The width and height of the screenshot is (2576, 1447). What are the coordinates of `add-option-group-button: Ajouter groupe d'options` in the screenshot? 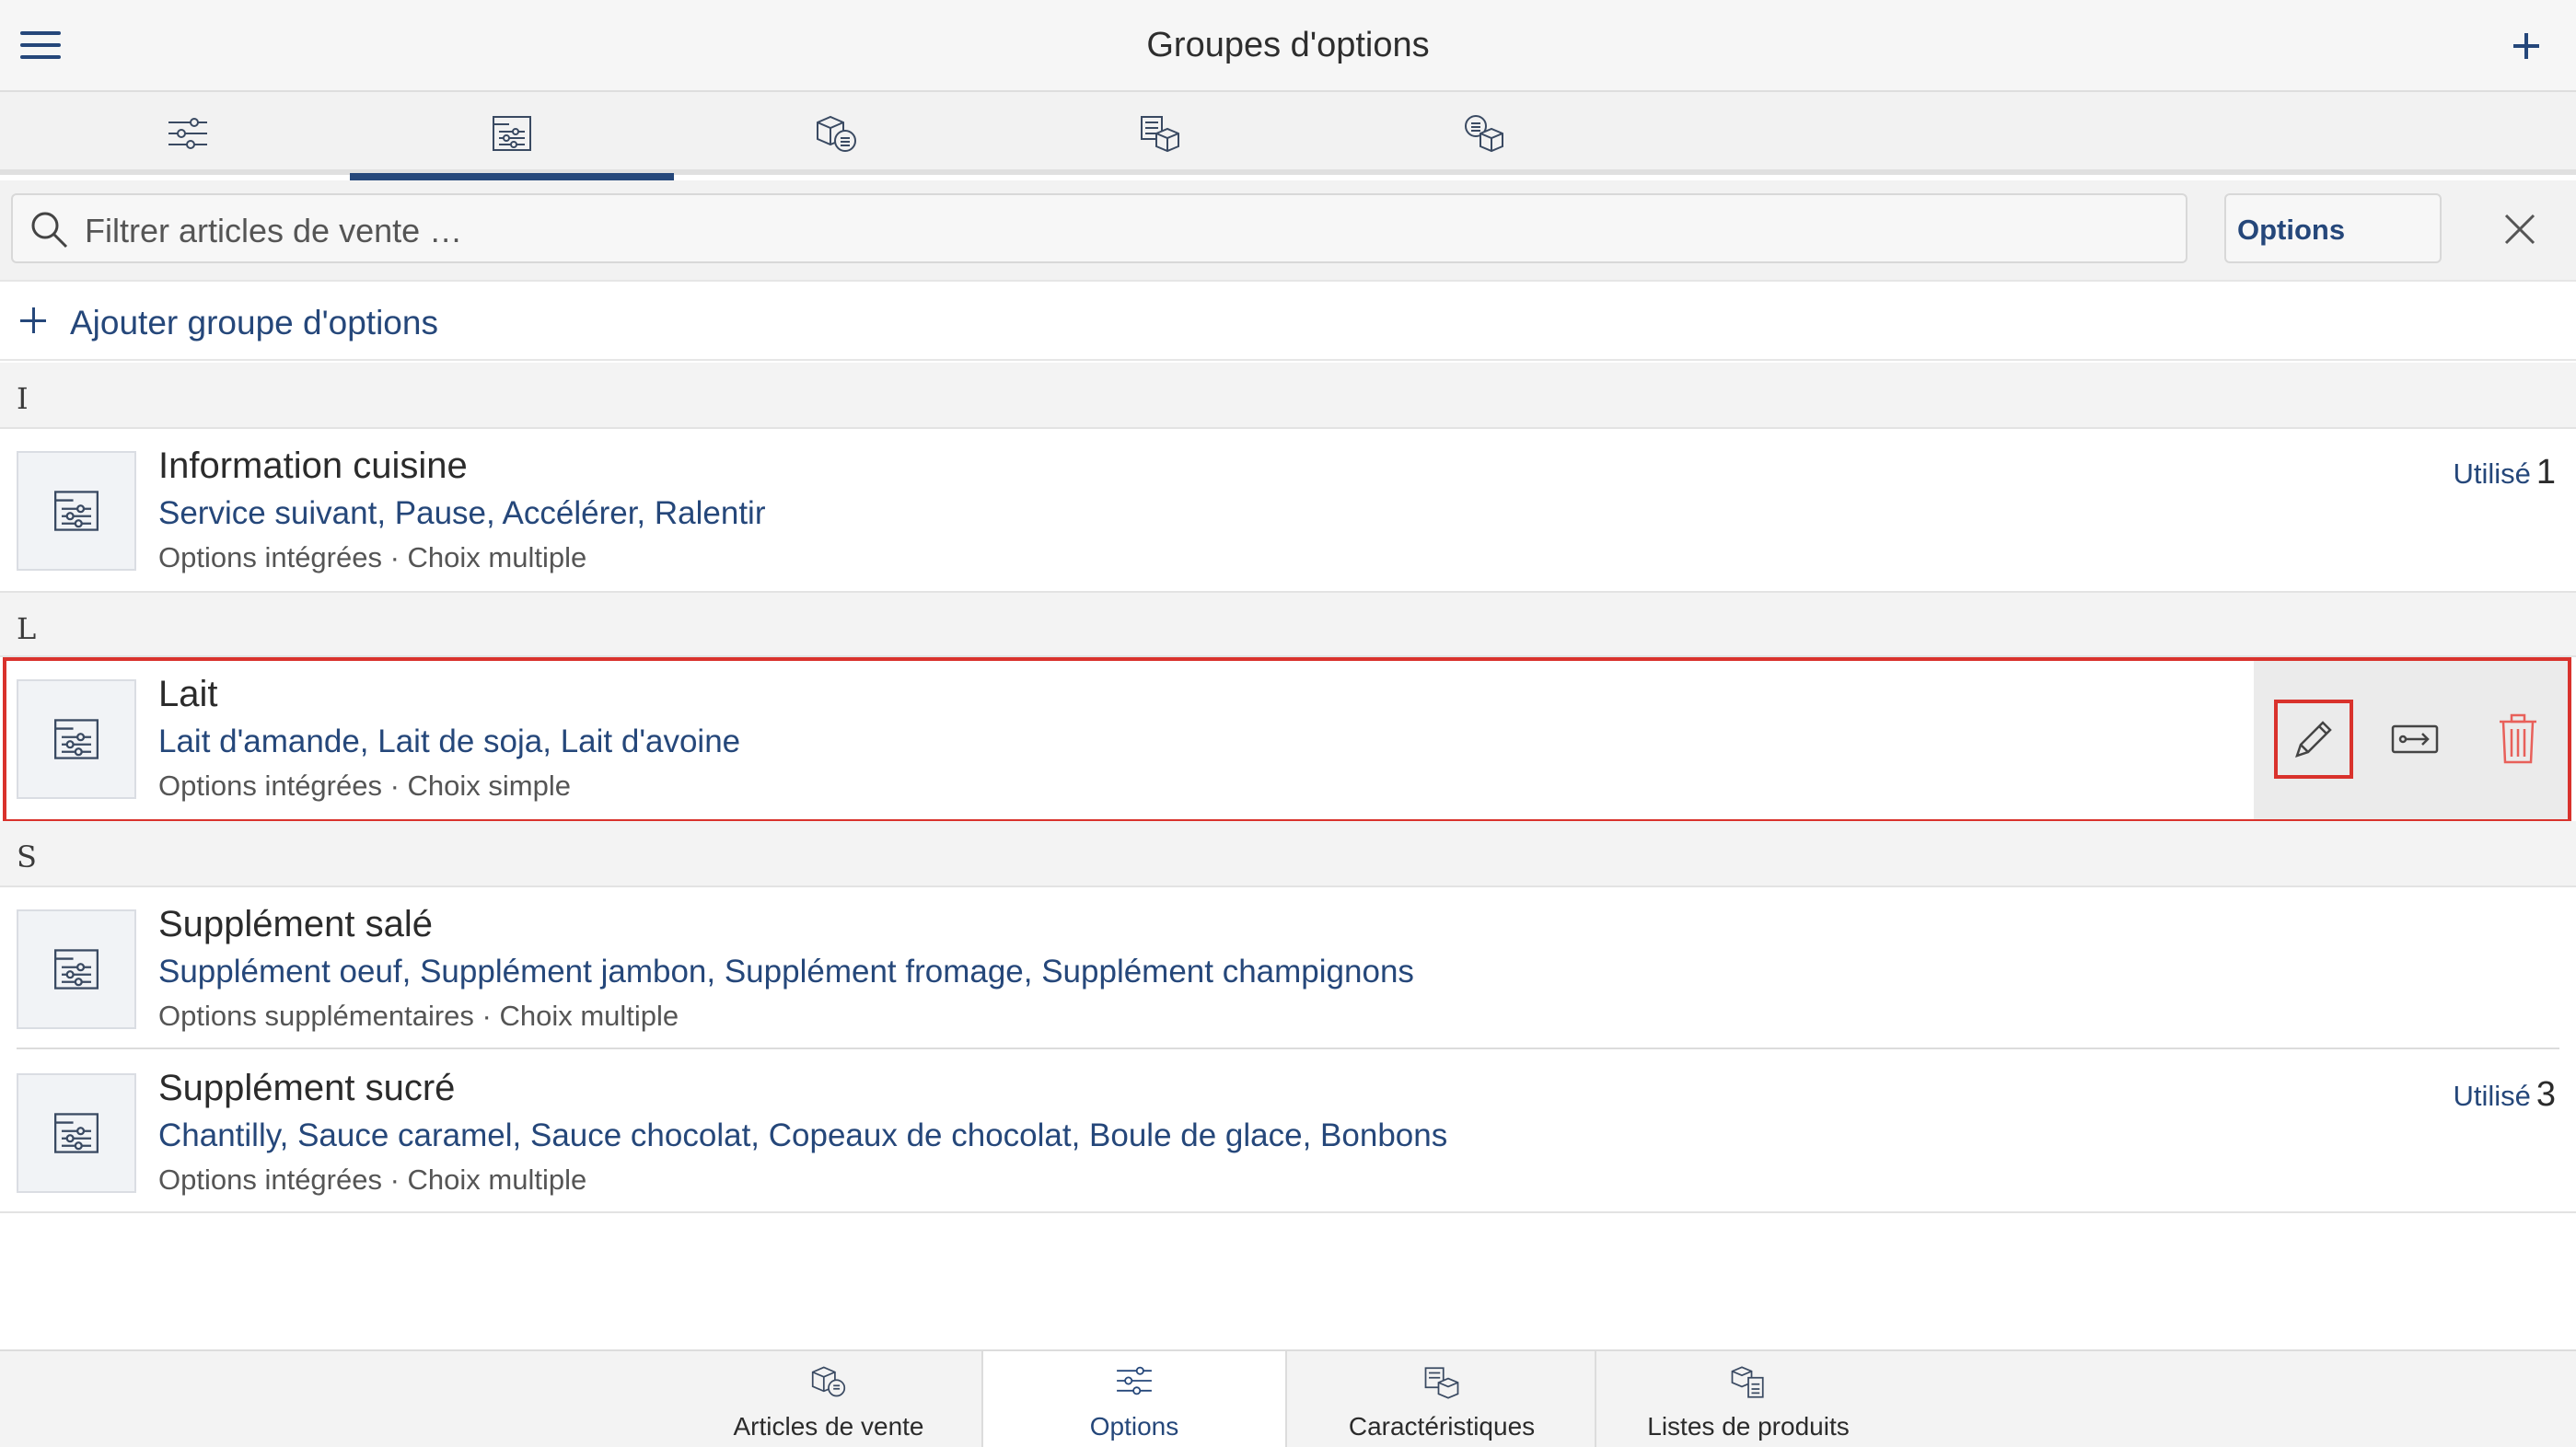 It's located at (1288, 322).